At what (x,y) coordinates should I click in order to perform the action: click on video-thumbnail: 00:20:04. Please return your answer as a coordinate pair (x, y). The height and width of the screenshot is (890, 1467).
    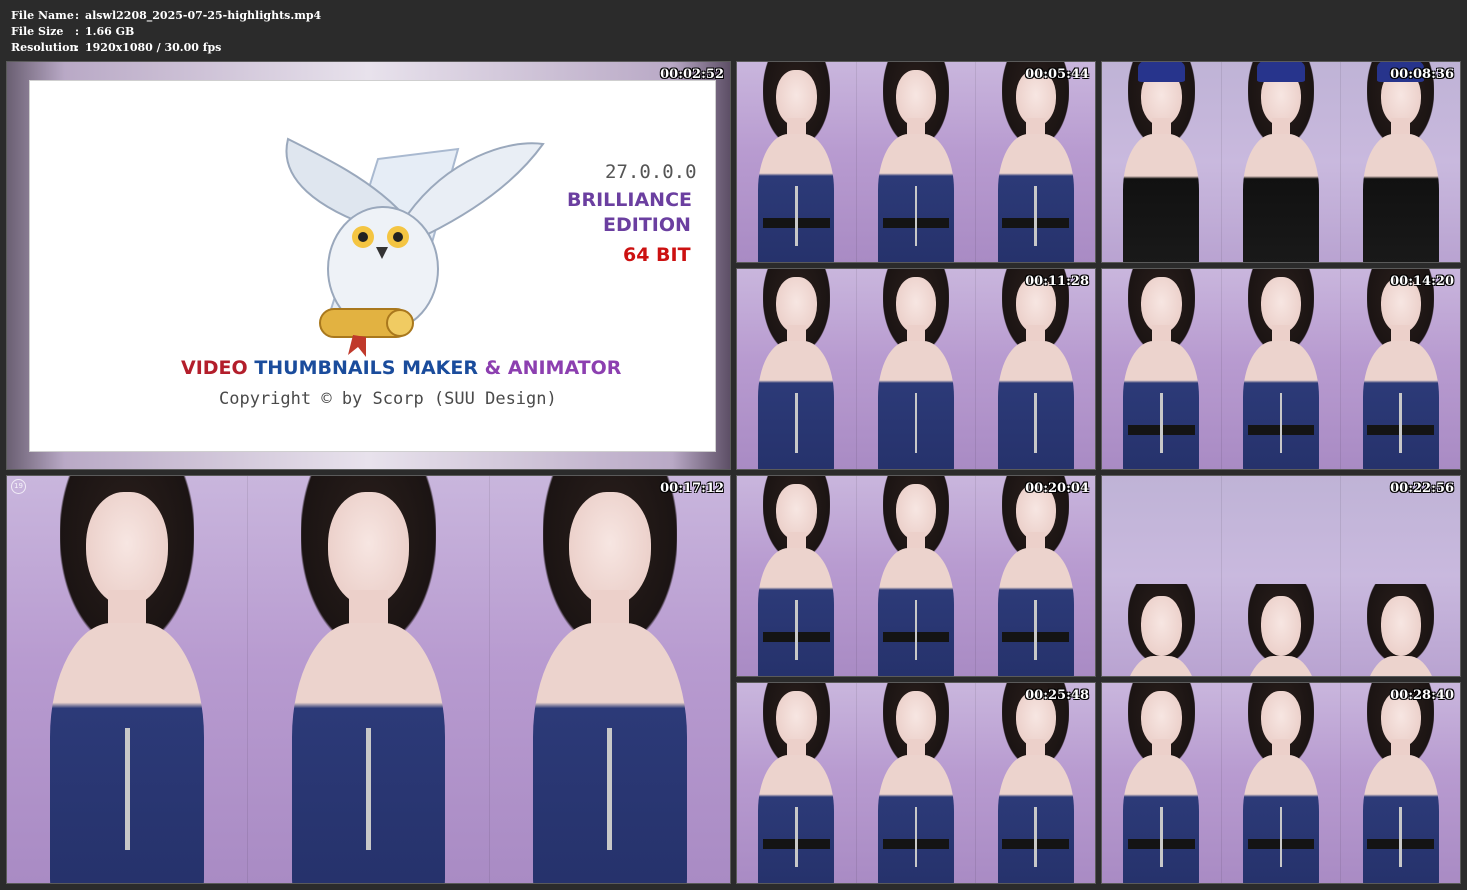
    Looking at the image, I should click on (916, 576).